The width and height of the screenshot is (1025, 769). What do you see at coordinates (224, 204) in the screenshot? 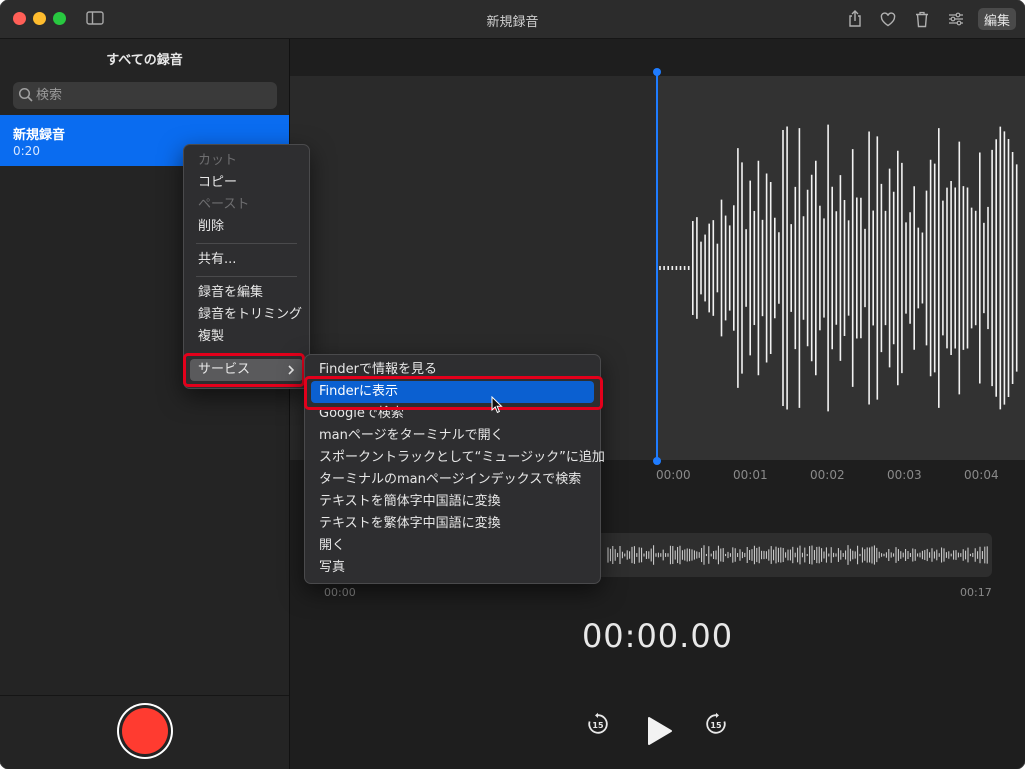
I see `menu-item-paste: ペースト` at bounding box center [224, 204].